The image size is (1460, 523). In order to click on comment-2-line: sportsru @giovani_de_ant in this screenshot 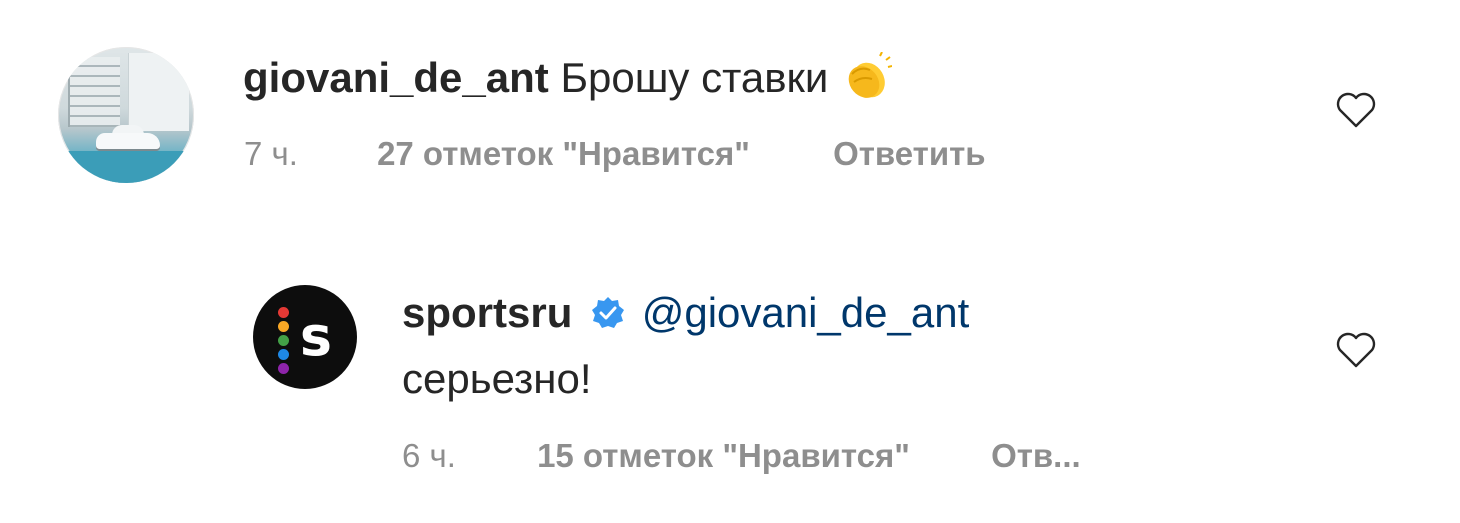, I will do `click(686, 313)`.